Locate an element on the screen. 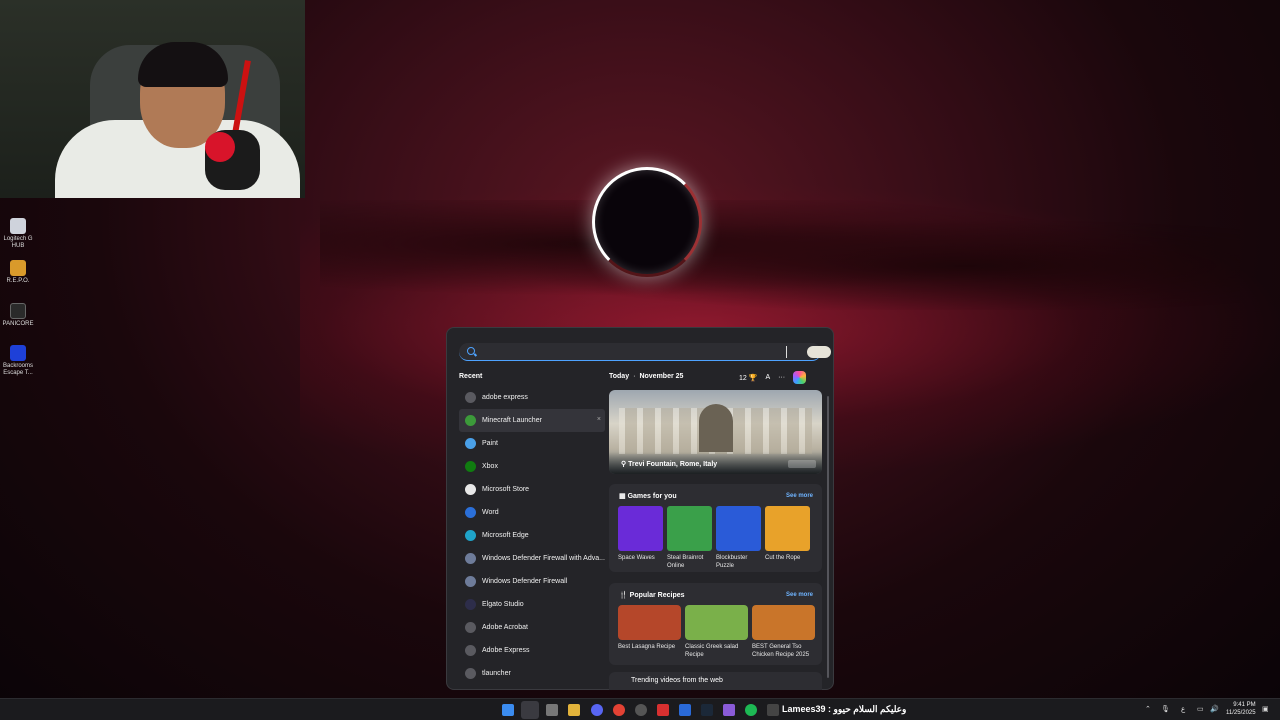 The height and width of the screenshot is (720, 1280). recent-item-label: Microsoft Store is located at coordinates (506, 489).